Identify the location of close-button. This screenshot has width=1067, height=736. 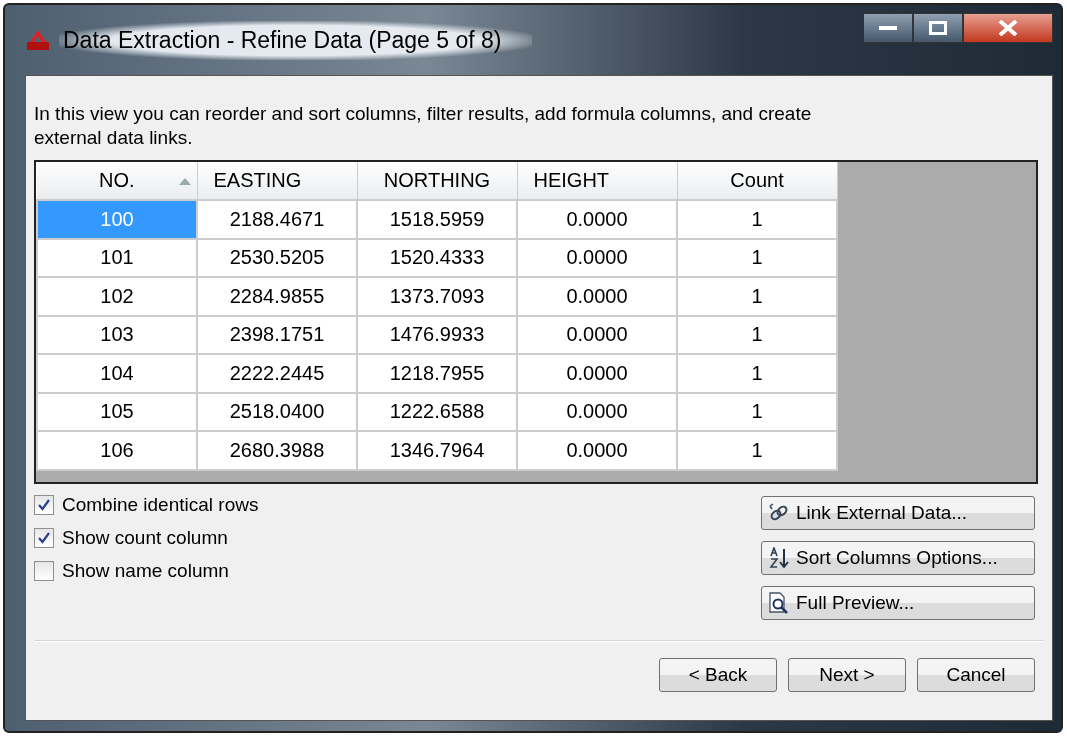
(1008, 28).